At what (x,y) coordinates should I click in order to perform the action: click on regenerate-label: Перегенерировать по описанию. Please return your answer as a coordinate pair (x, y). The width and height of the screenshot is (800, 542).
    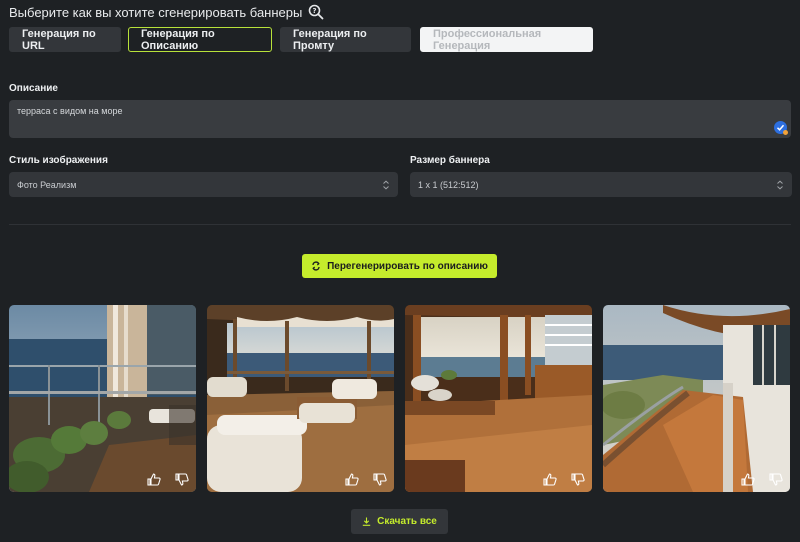
    Looking at the image, I should click on (407, 266).